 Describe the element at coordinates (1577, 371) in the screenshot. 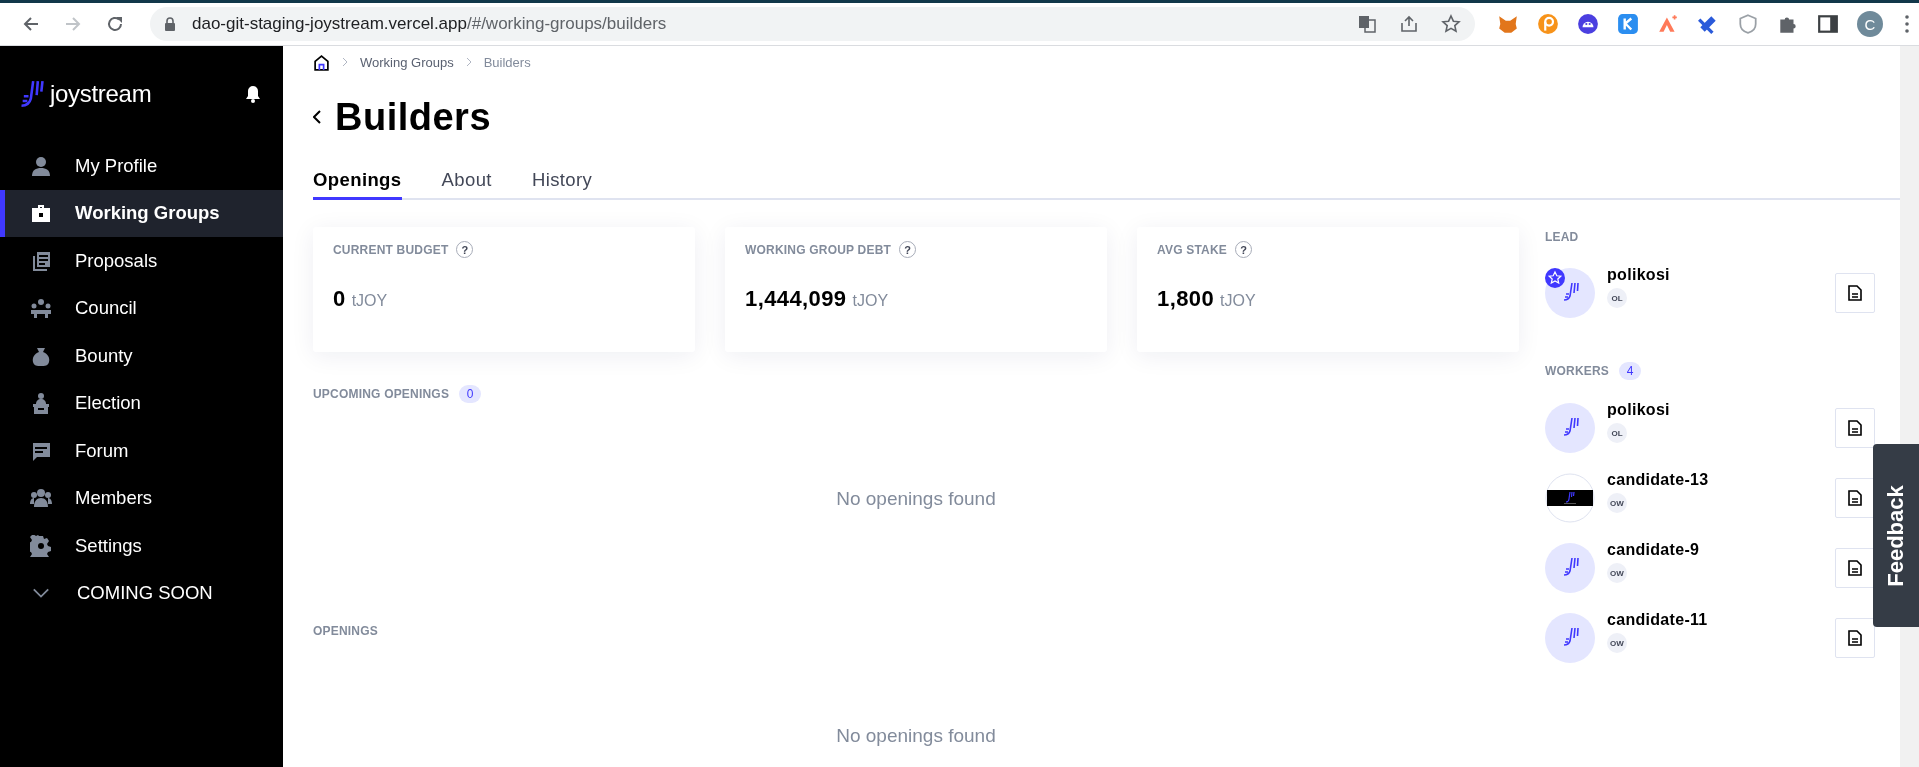

I see `section-heading: WORKERS` at that location.